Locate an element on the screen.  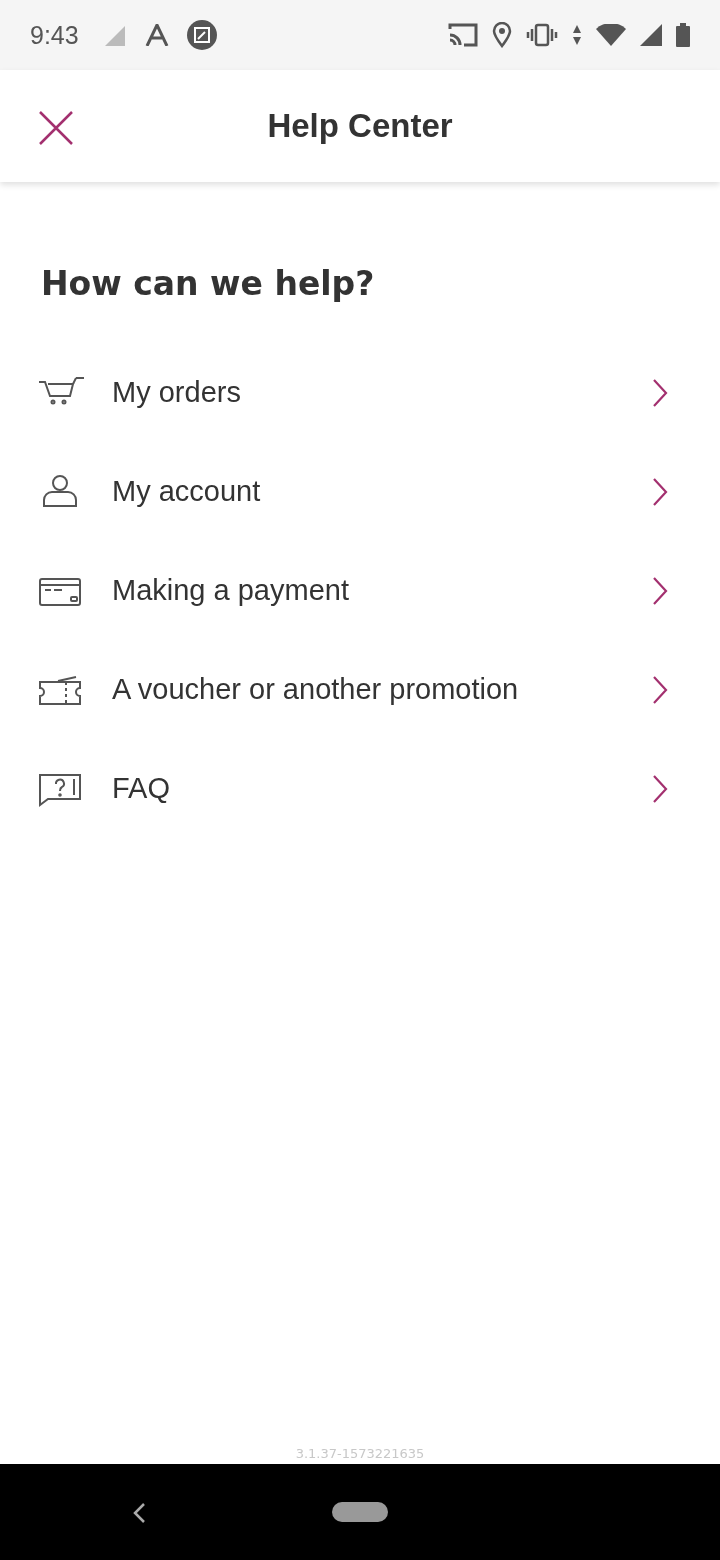
section-heading: How can we help? is located at coordinates (208, 283).